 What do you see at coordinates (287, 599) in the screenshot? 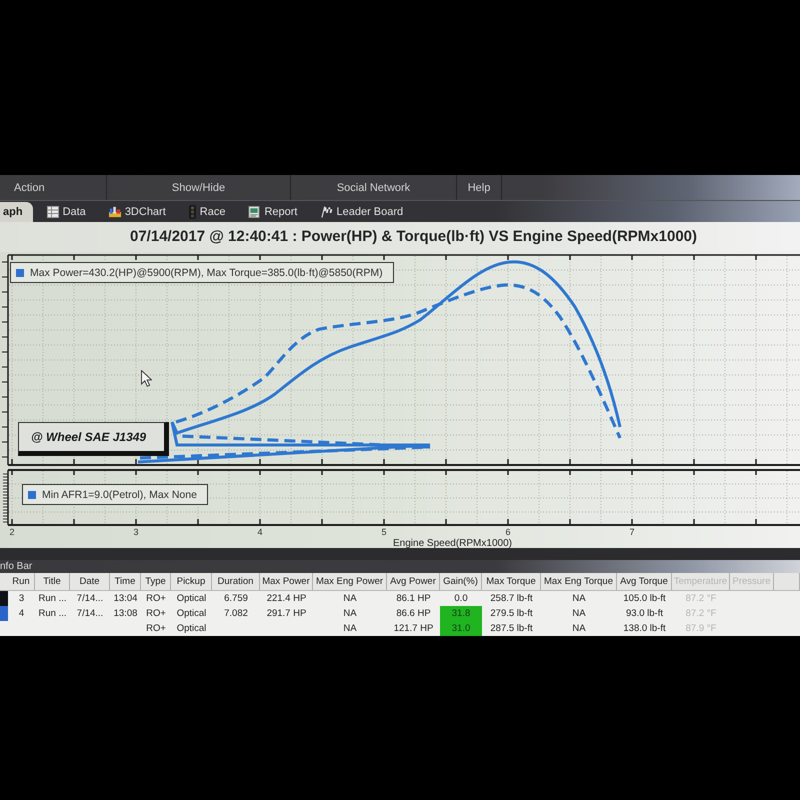
I see `table-cell-text: 221.4 HP` at bounding box center [287, 599].